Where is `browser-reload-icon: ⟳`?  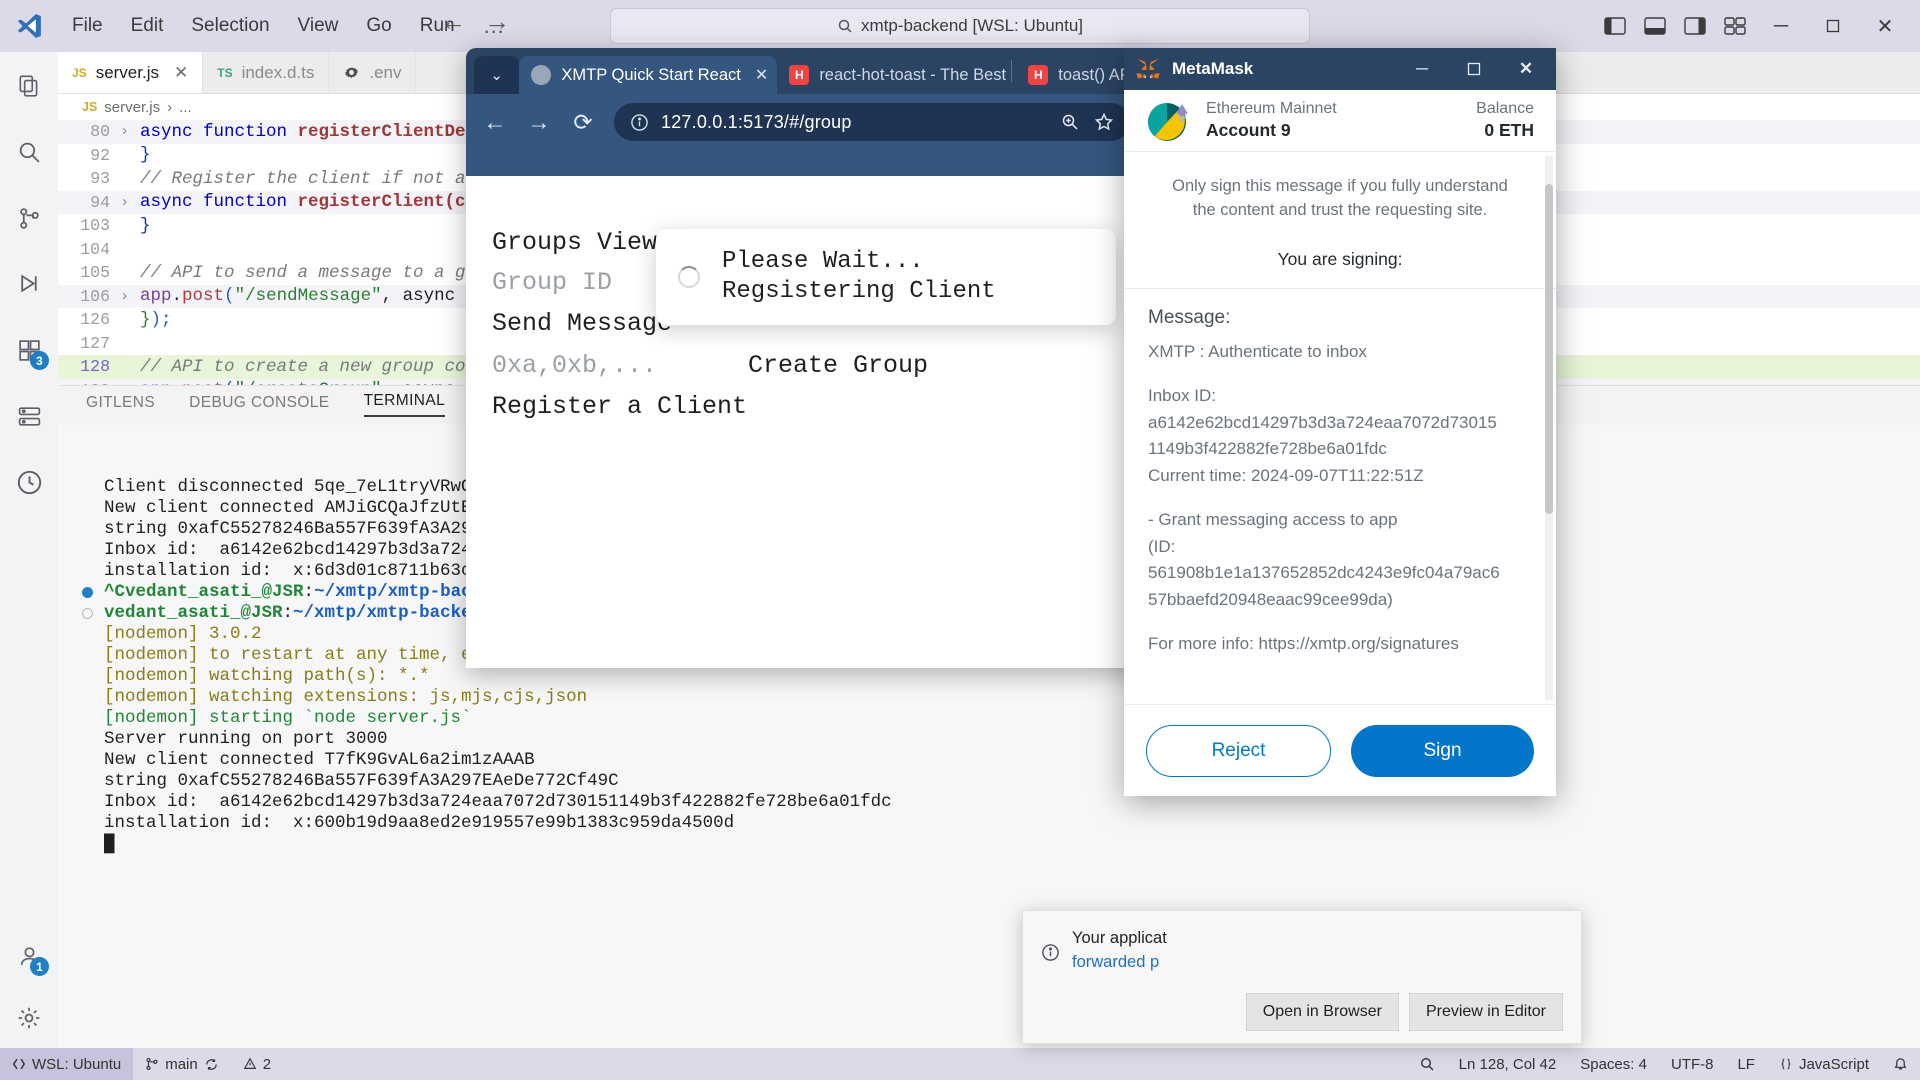 browser-reload-icon: ⟳ is located at coordinates (583, 122).